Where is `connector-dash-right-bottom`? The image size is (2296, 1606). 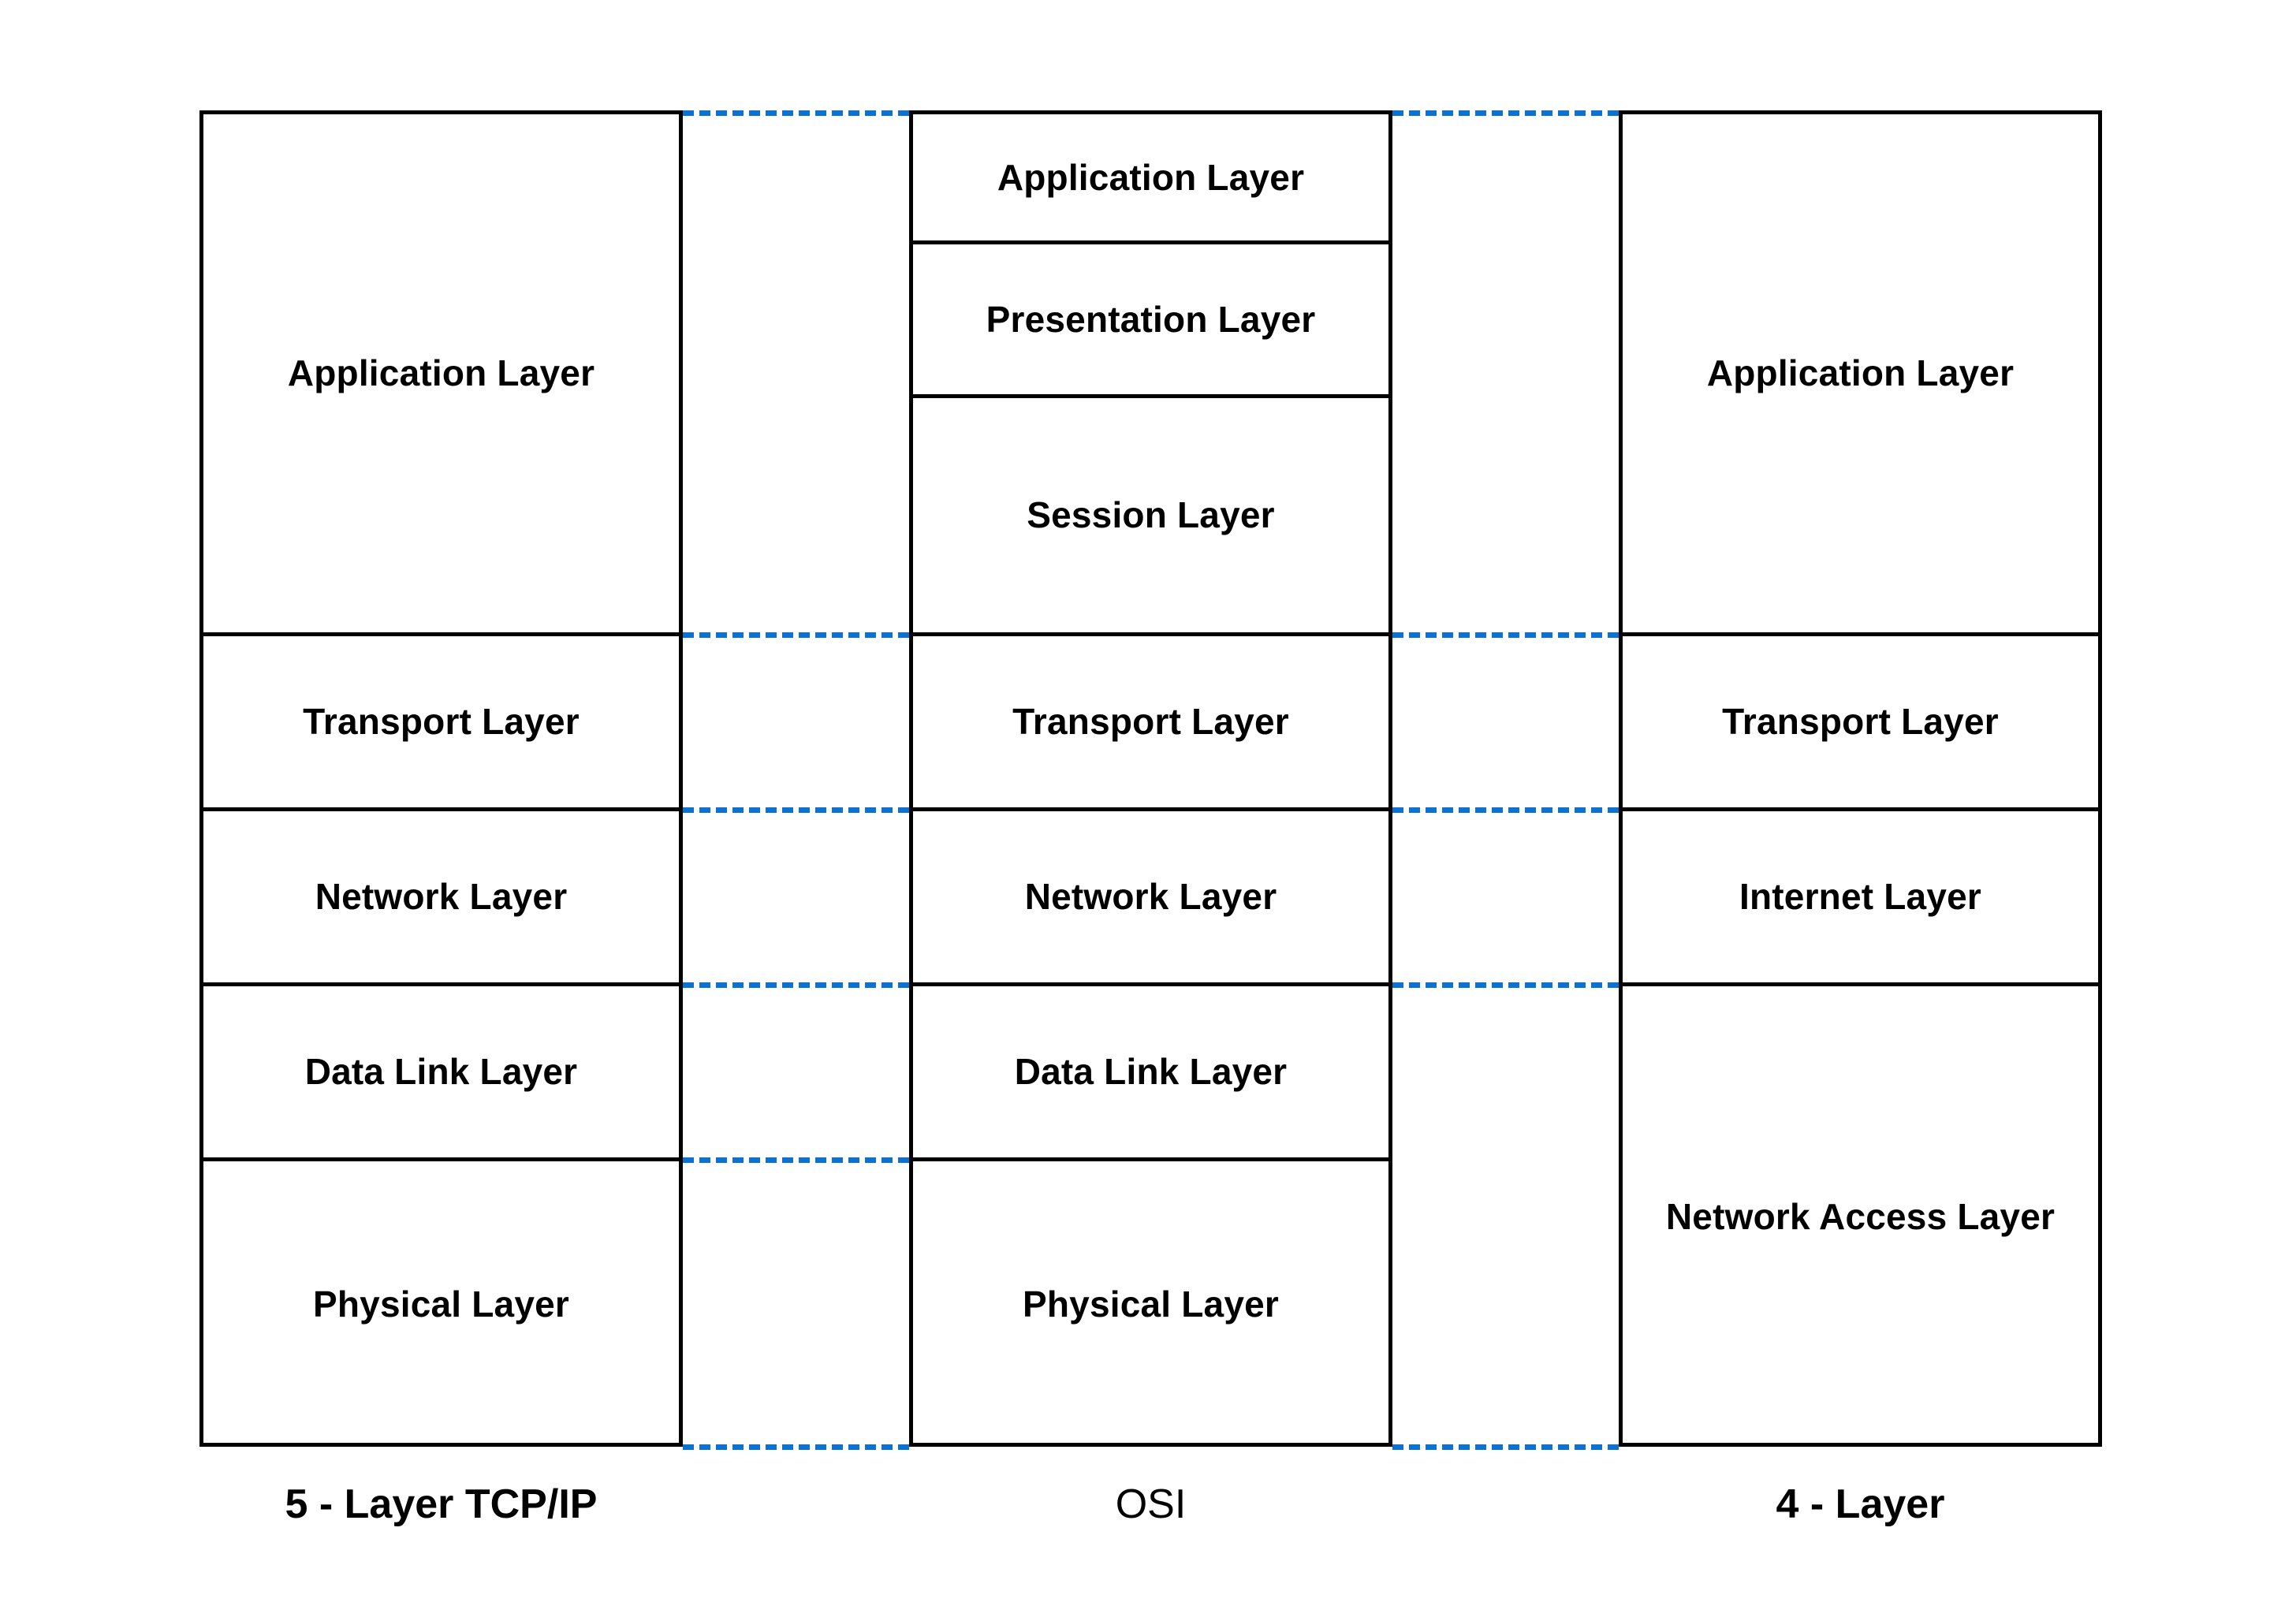 connector-dash-right-bottom is located at coordinates (1505, 1447).